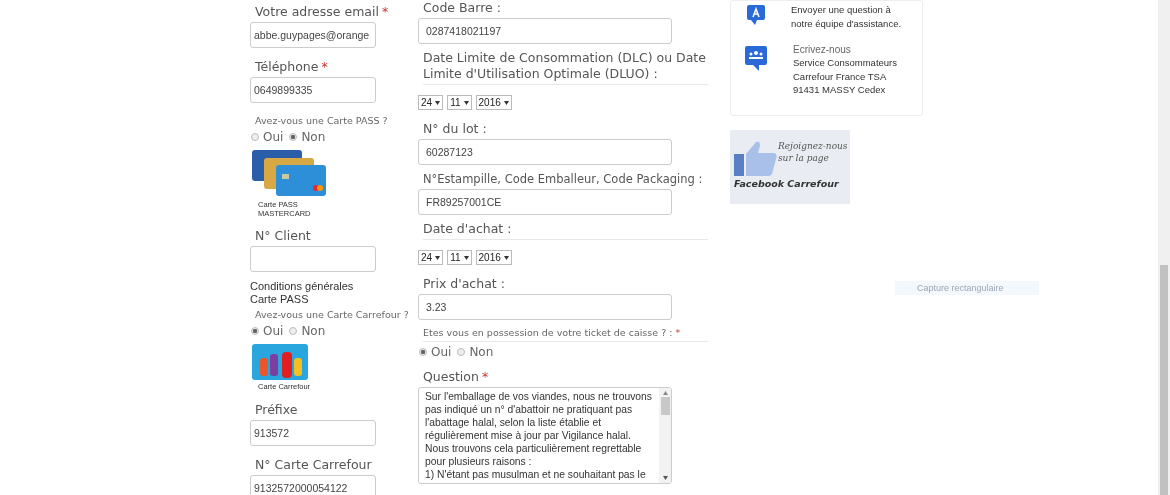  I want to click on capture-tooltip: Capture rectangulaire, so click(967, 288).